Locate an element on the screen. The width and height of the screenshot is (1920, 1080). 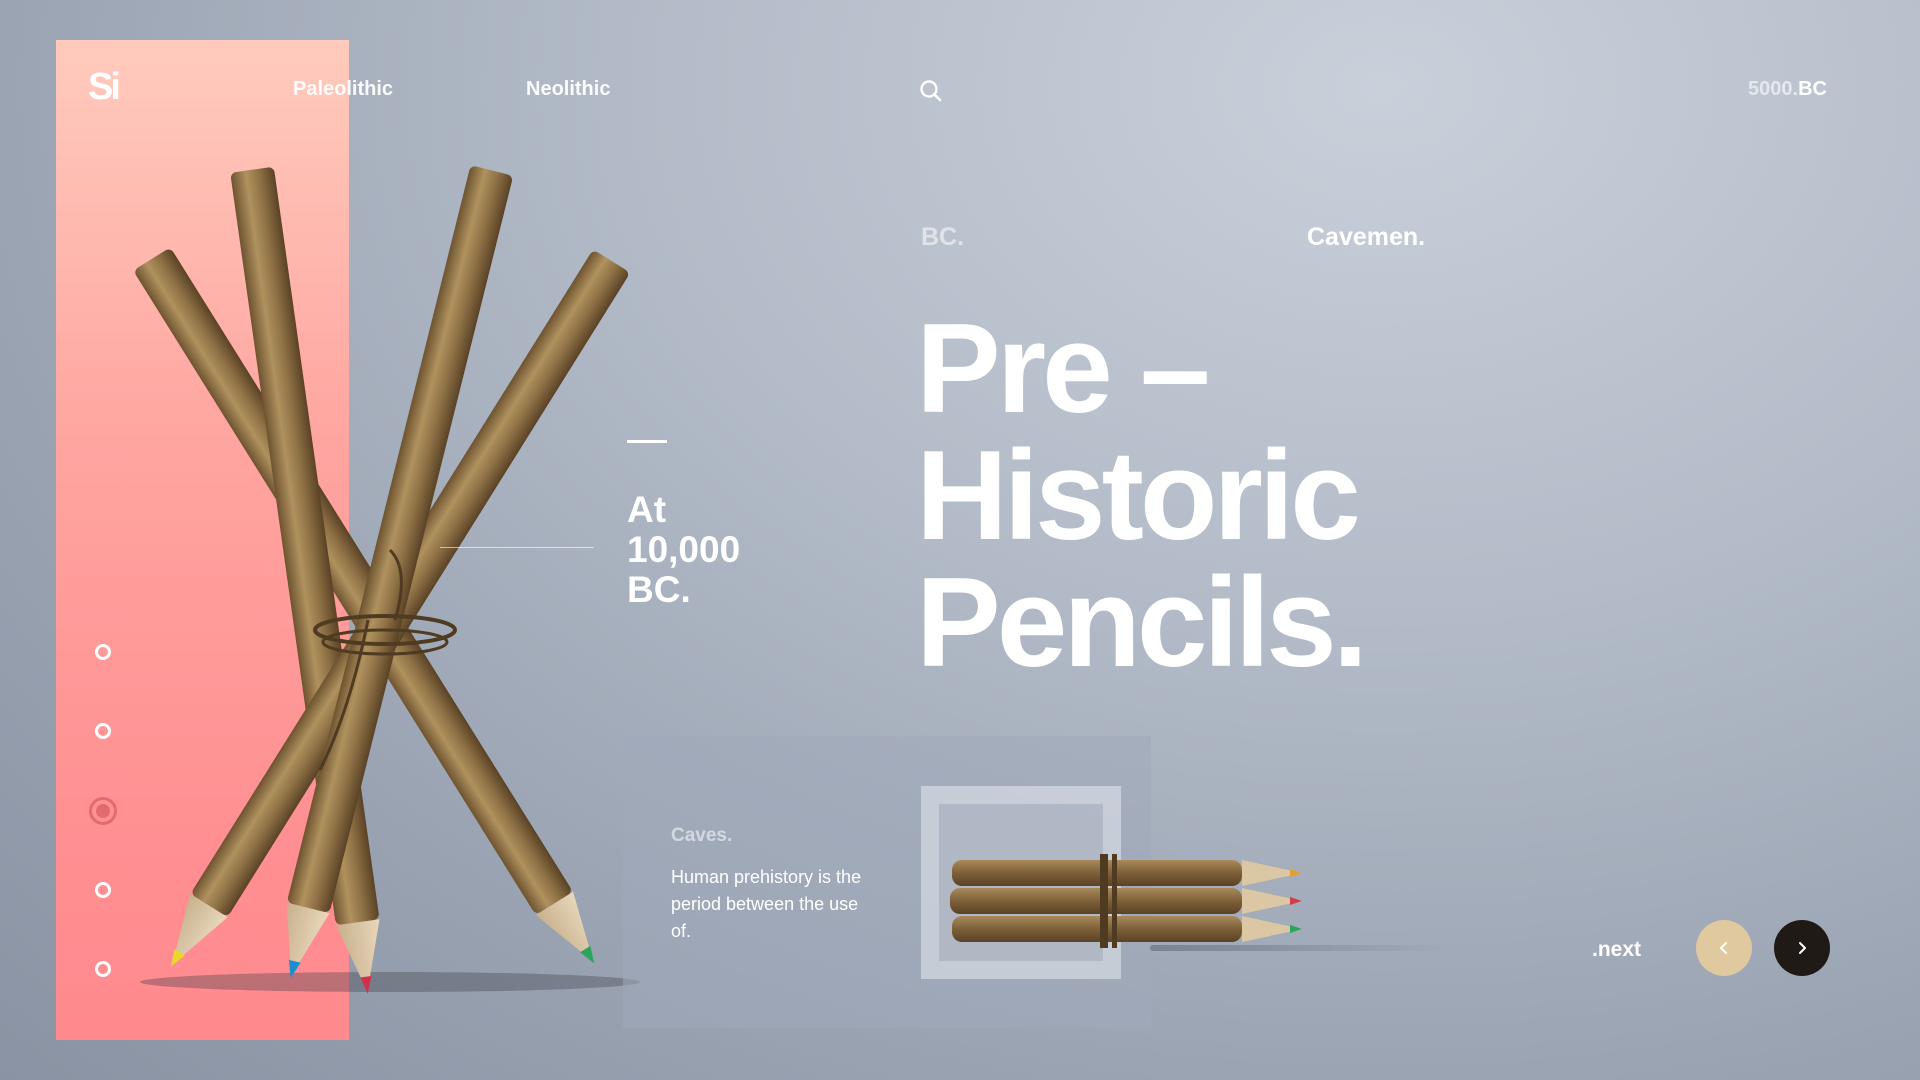
callout-line is located at coordinates (517, 547).